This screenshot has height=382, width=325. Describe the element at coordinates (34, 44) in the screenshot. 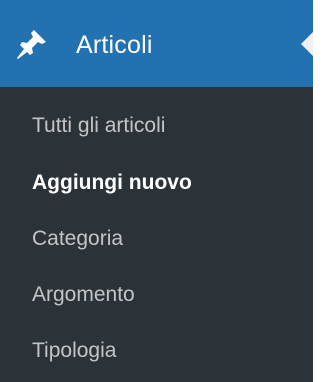

I see `pushpin-icon` at that location.